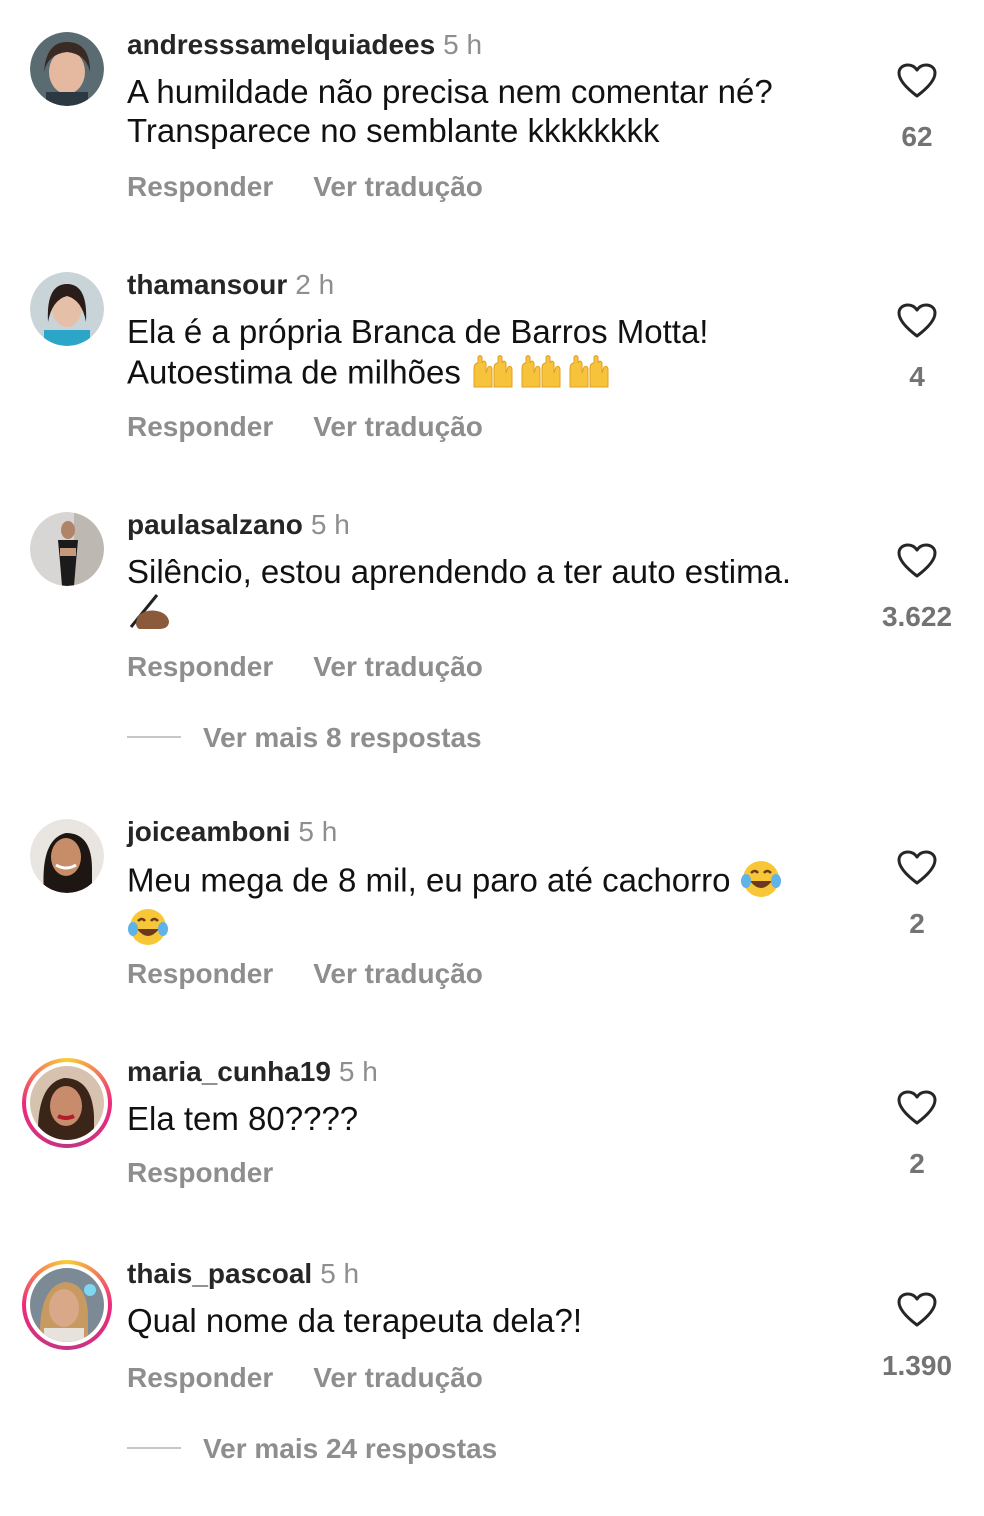 This screenshot has height=1516, width=984. I want to click on comment-text-line: Ela é a própria Branca de Barros Motta!, so click(418, 331).